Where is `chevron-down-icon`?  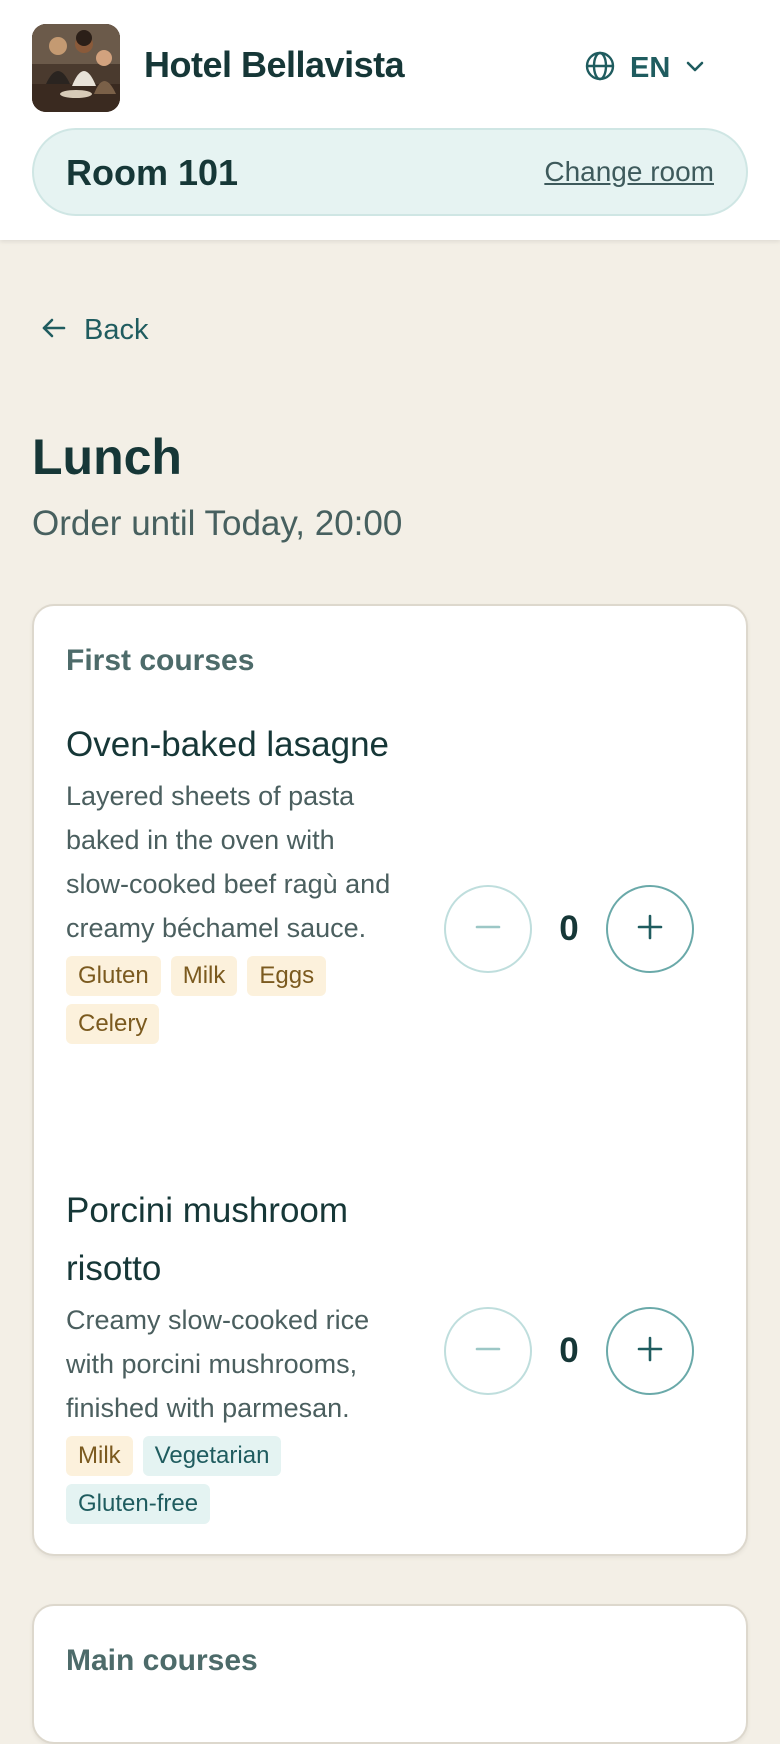 chevron-down-icon is located at coordinates (695, 68).